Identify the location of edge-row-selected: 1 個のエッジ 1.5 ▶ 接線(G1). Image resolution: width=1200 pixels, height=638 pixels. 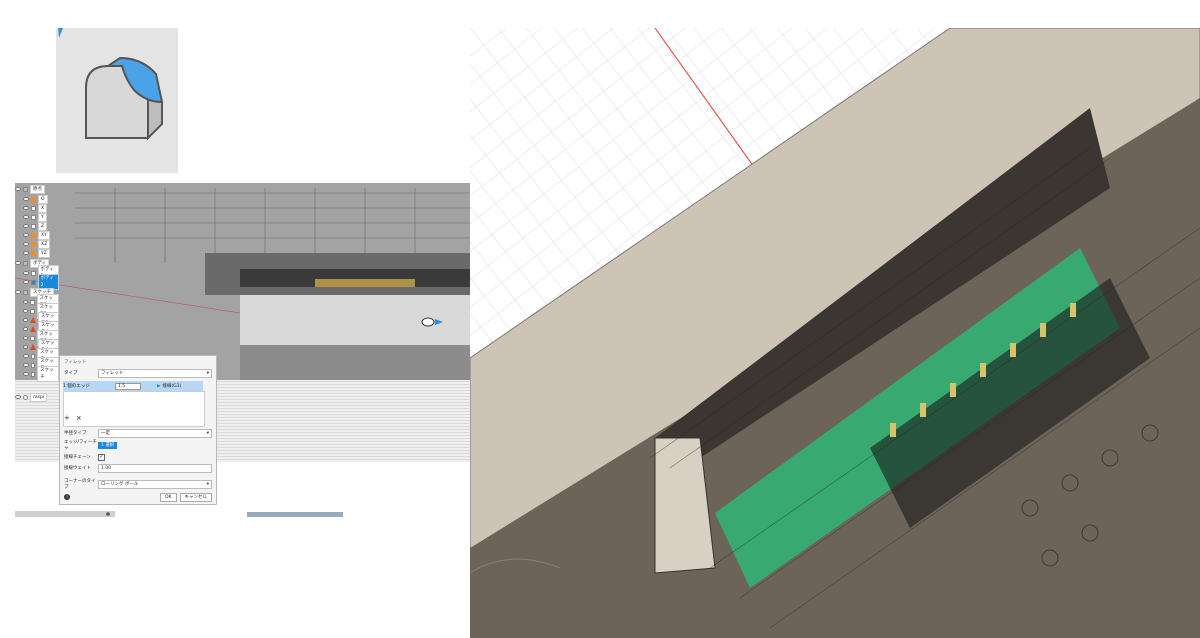
(133, 386).